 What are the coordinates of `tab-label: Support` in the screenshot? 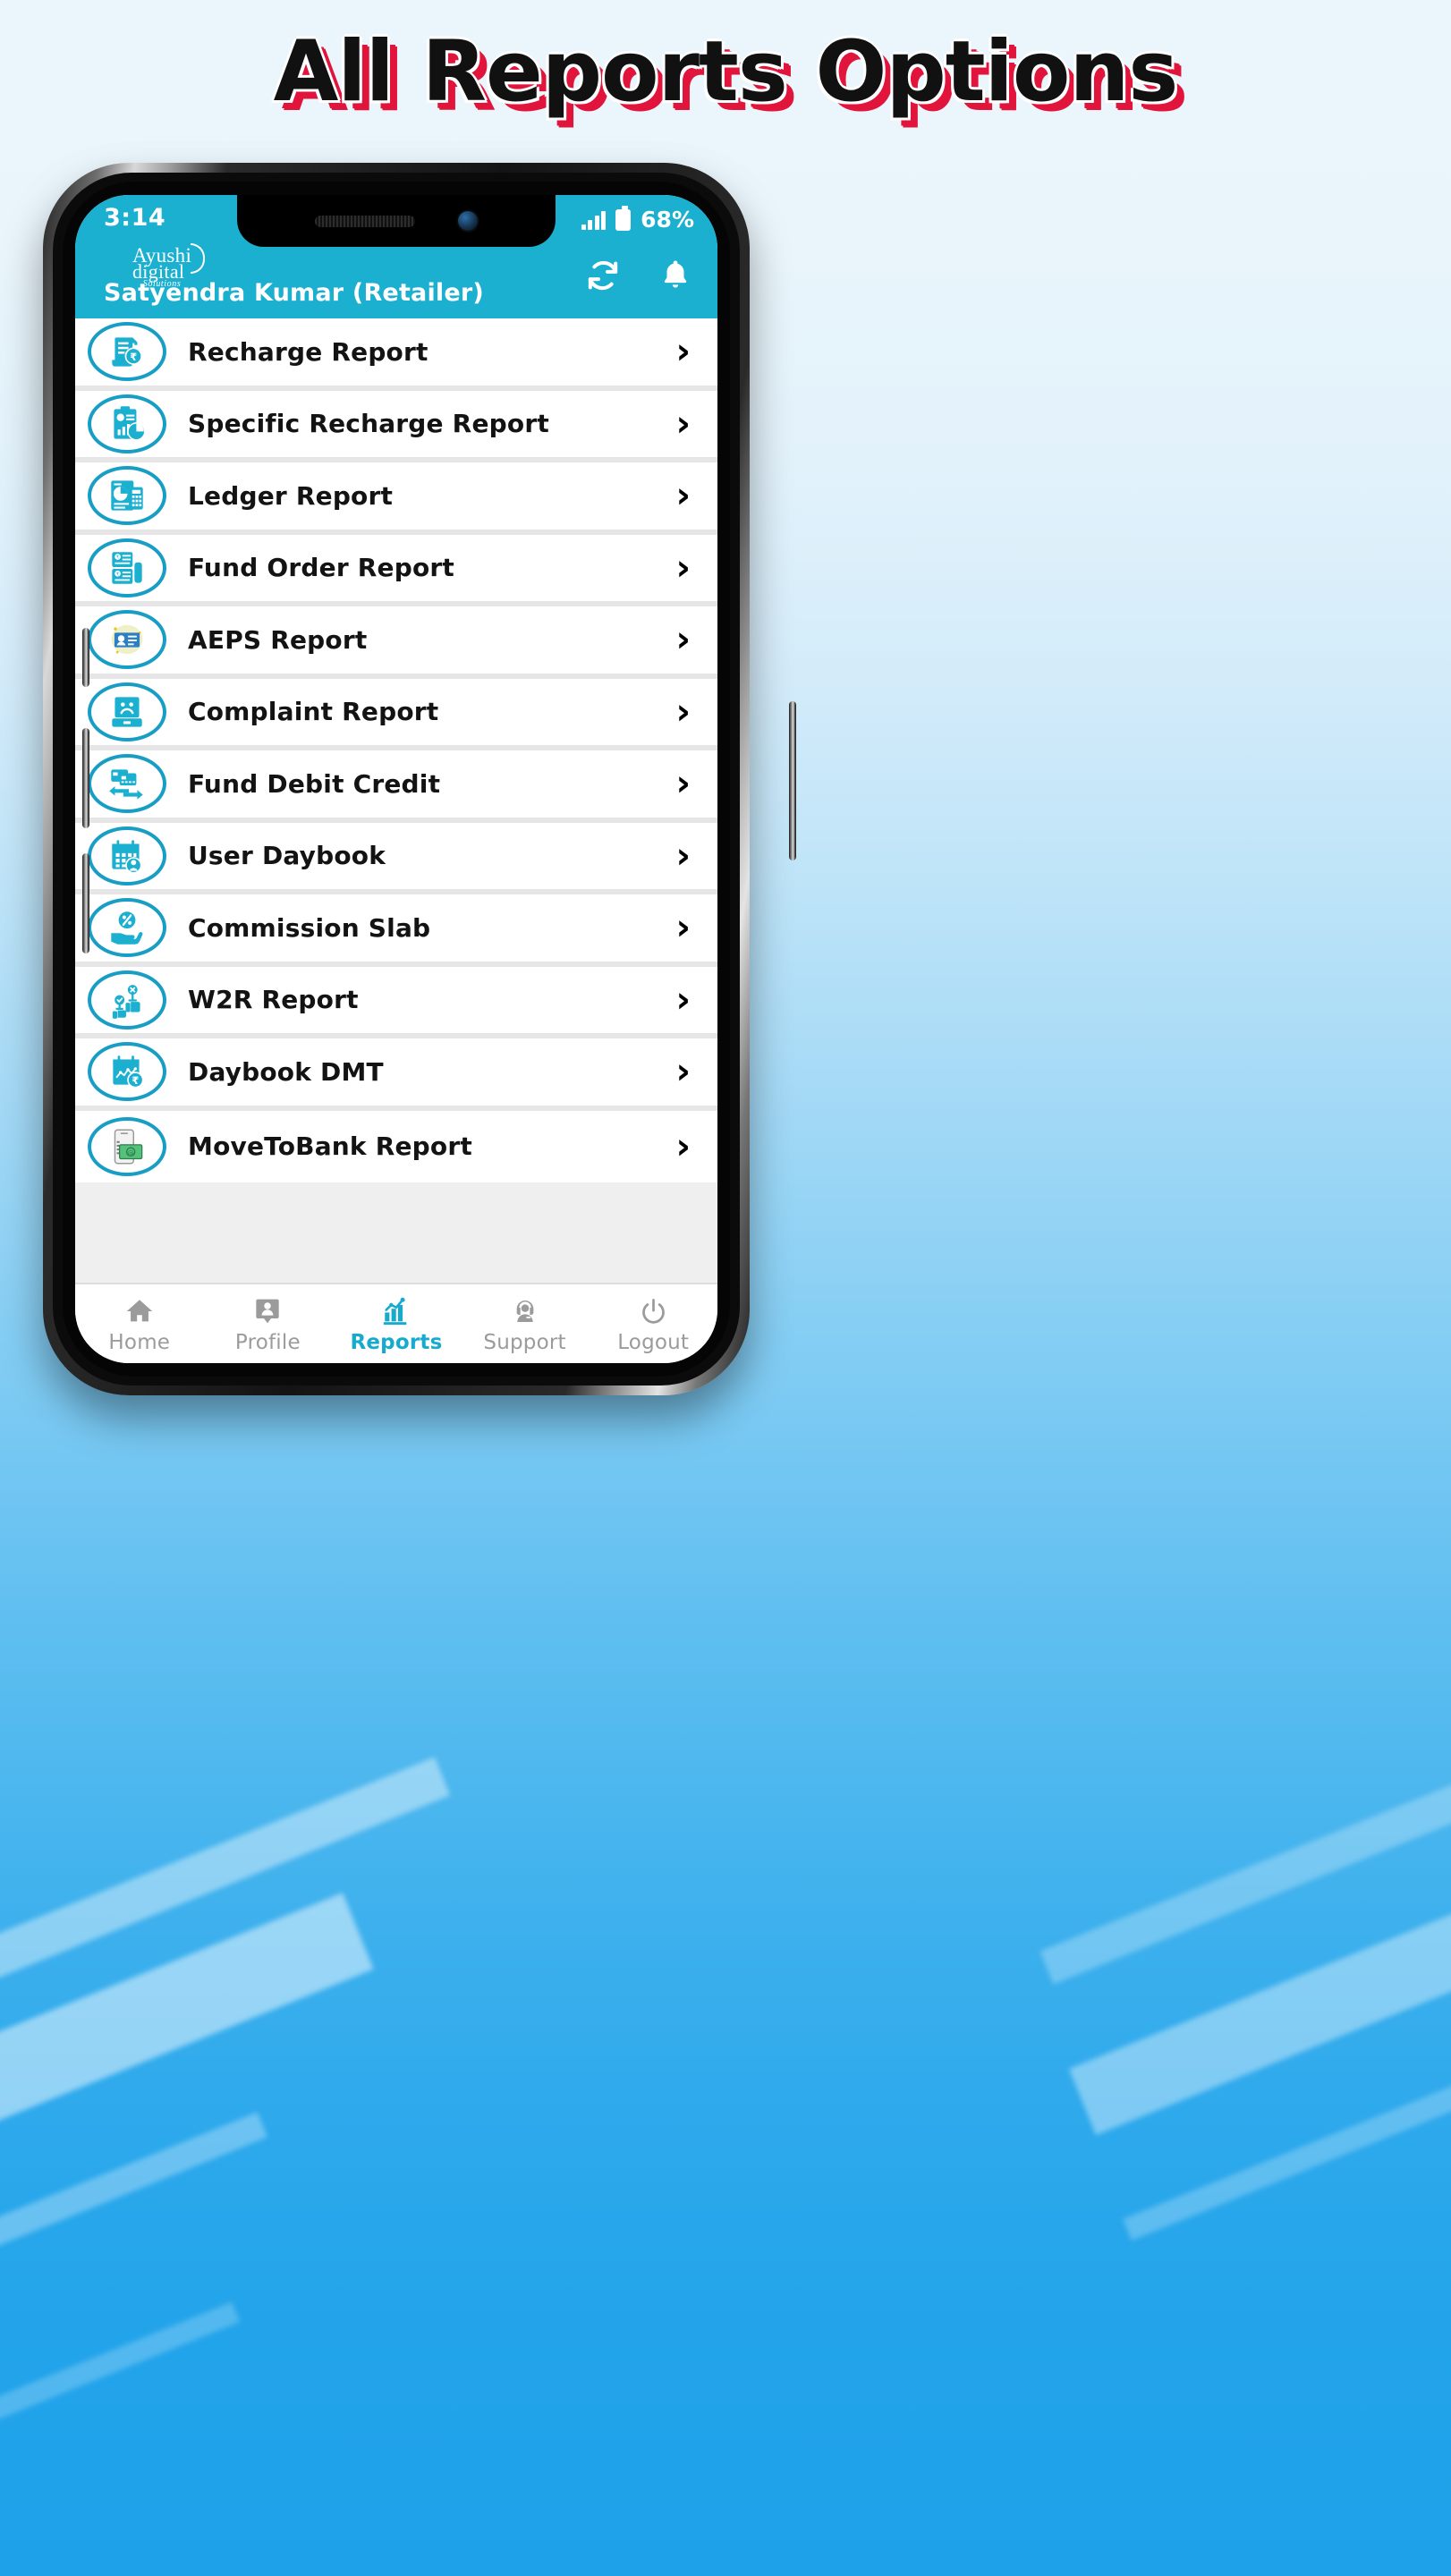 It's located at (524, 1342).